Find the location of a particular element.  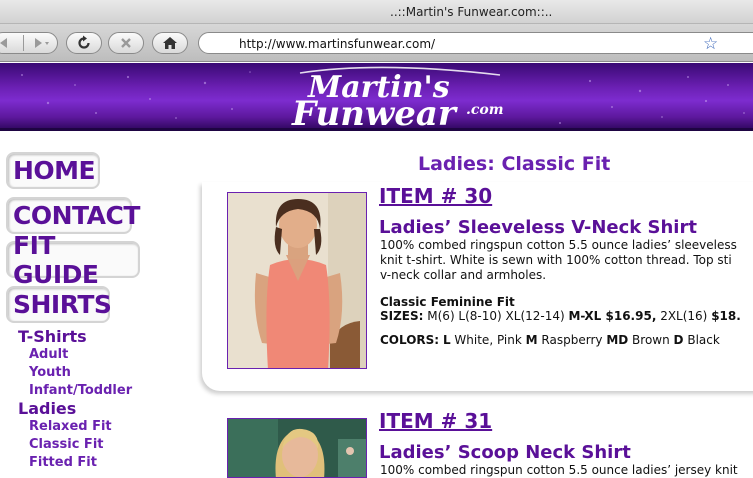

site-banner: Martin's Funwear .com is located at coordinates (376, 97).